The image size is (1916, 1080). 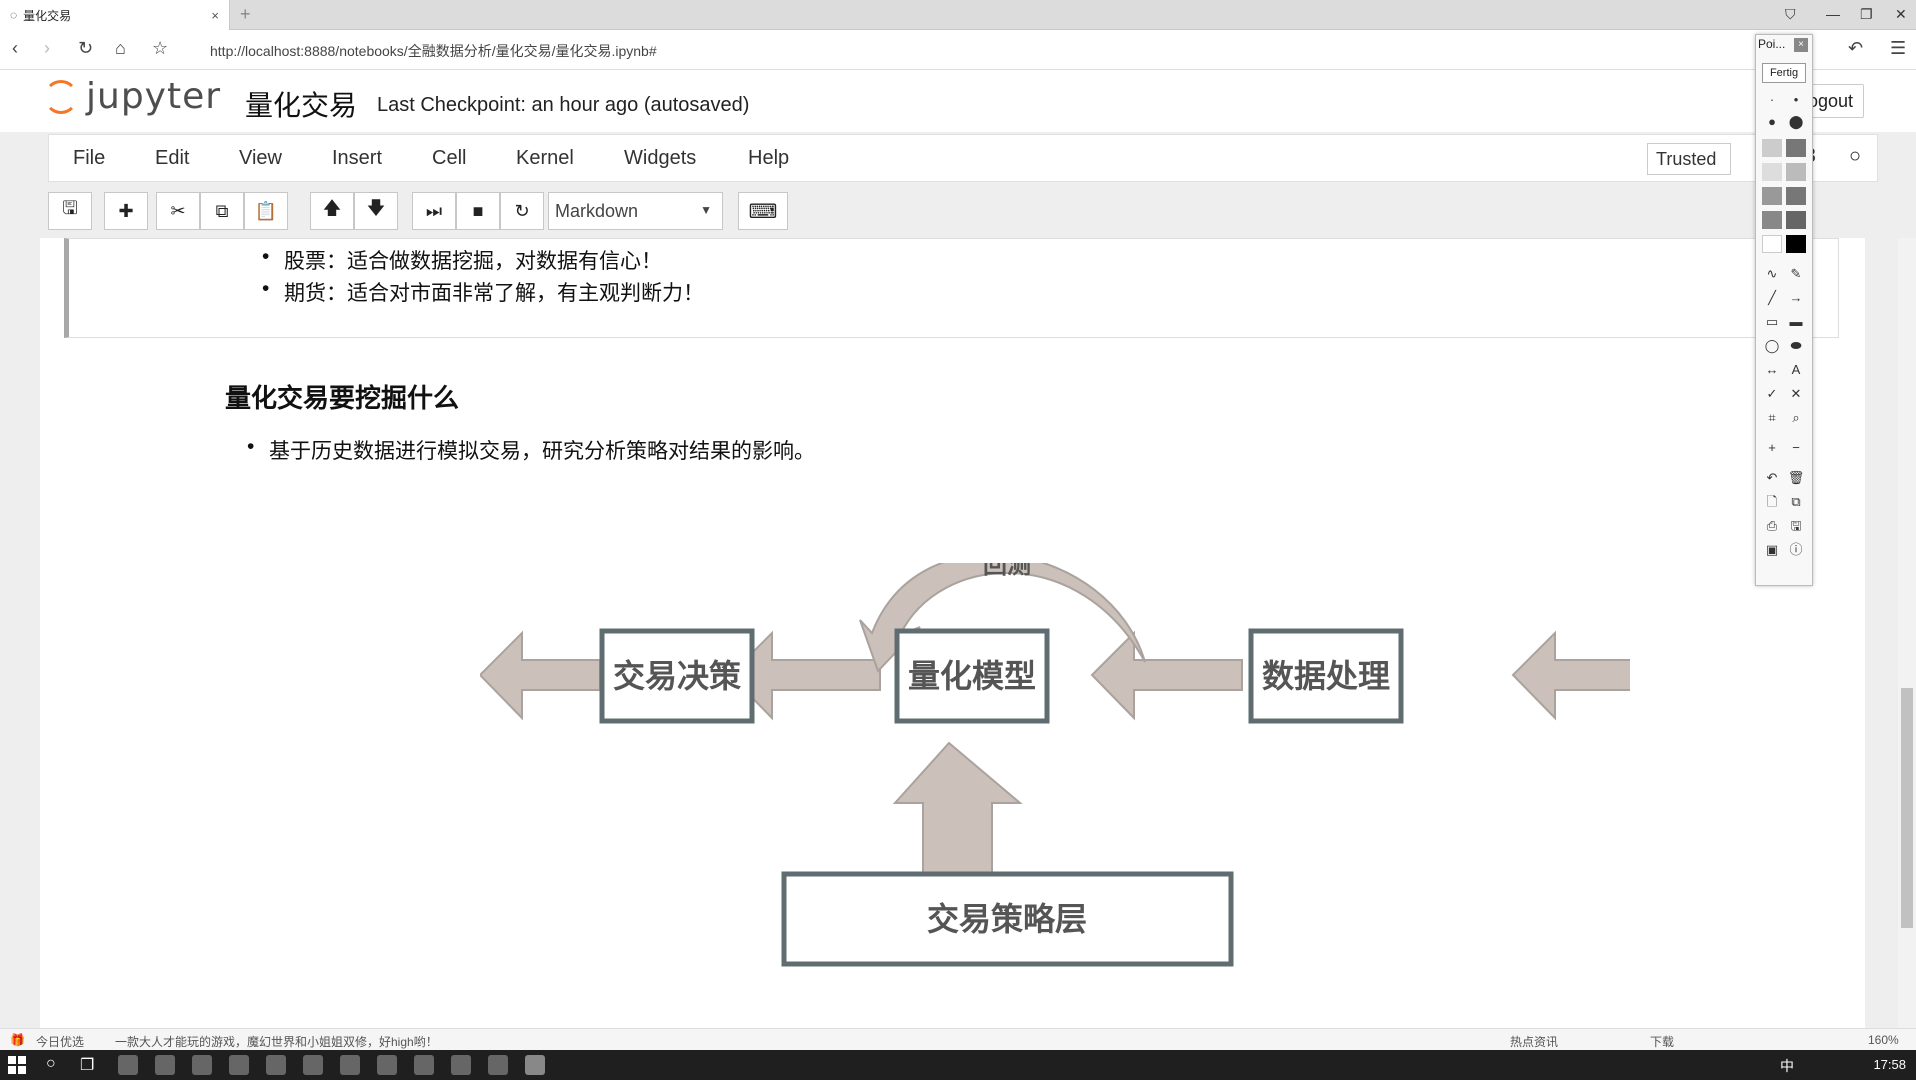 What do you see at coordinates (260, 158) in the screenshot?
I see `menu-view: View` at bounding box center [260, 158].